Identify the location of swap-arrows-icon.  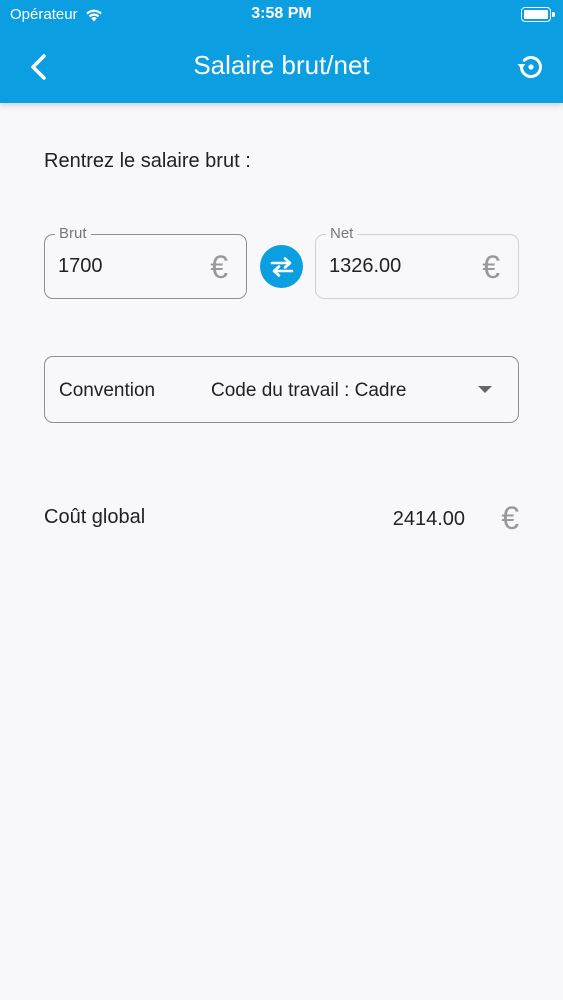
(281, 266).